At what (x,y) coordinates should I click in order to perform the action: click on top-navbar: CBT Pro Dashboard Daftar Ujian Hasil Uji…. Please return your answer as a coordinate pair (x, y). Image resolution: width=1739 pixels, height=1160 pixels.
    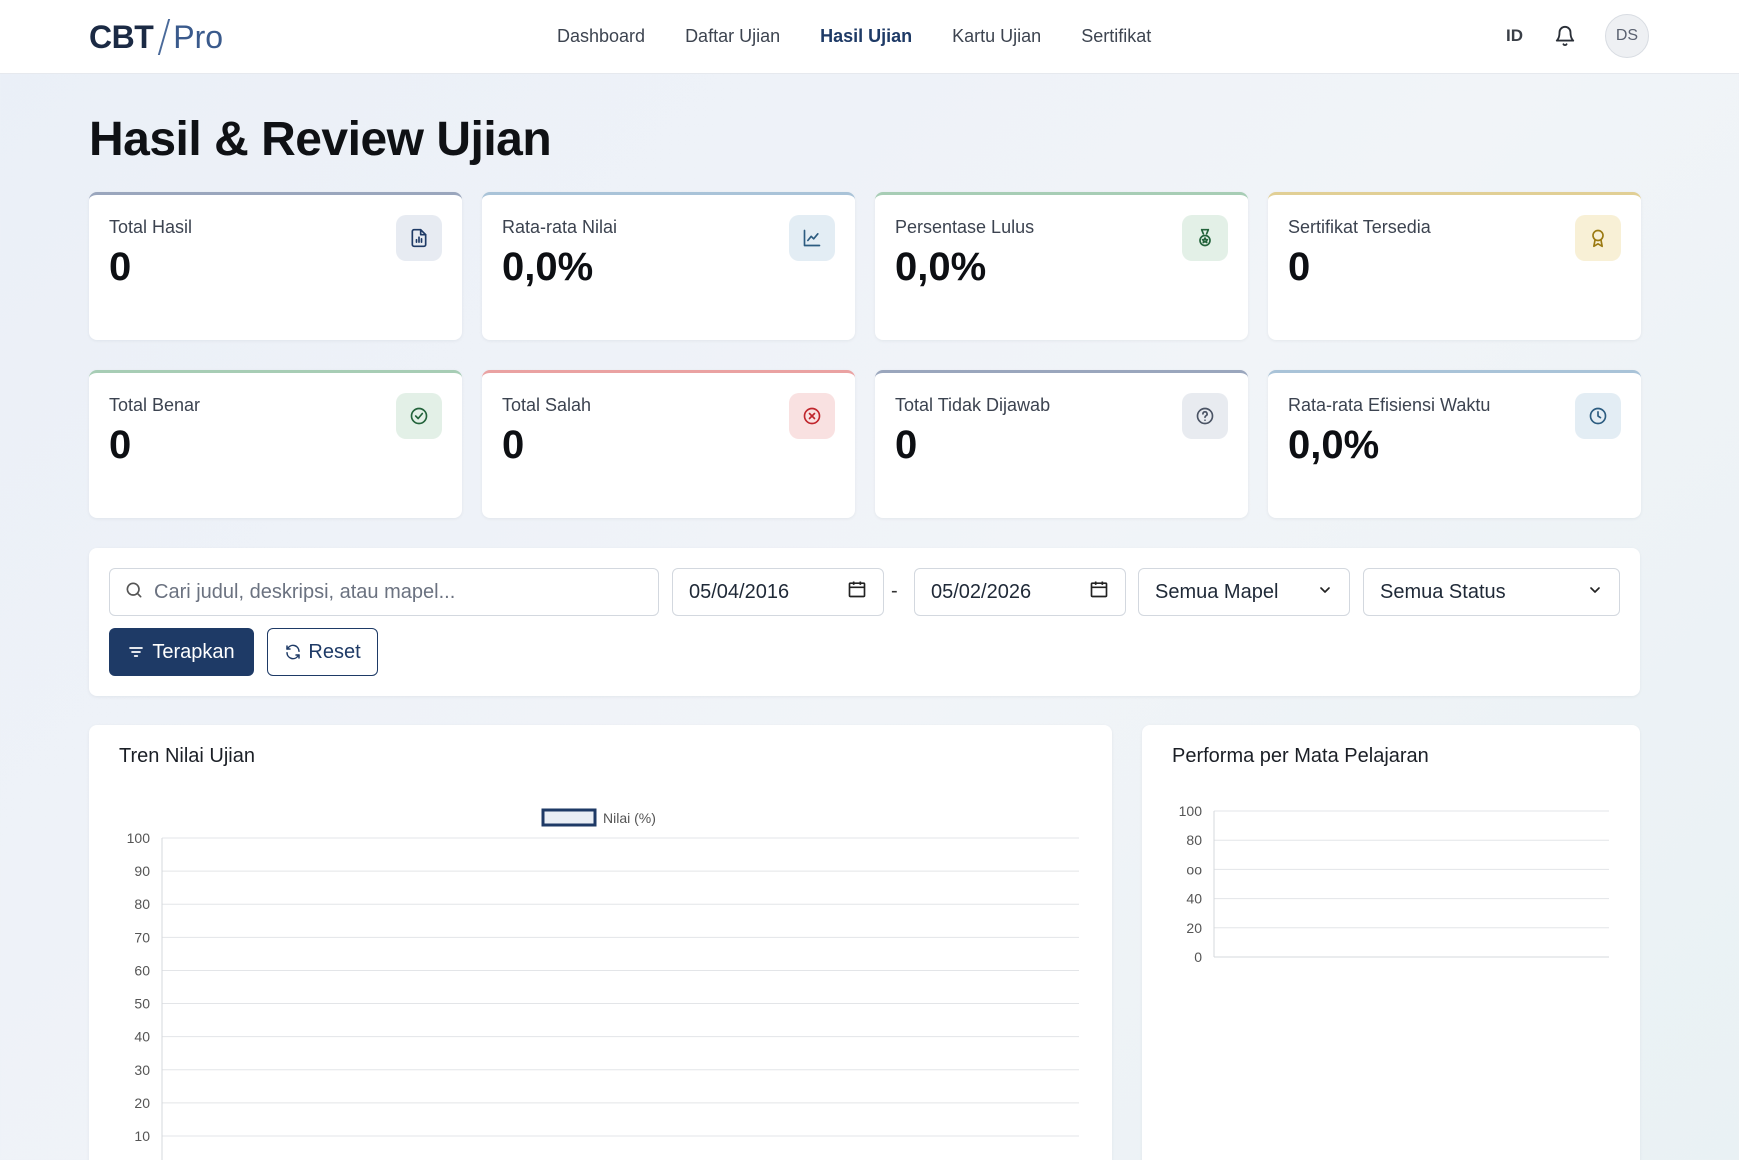
    Looking at the image, I should click on (869, 37).